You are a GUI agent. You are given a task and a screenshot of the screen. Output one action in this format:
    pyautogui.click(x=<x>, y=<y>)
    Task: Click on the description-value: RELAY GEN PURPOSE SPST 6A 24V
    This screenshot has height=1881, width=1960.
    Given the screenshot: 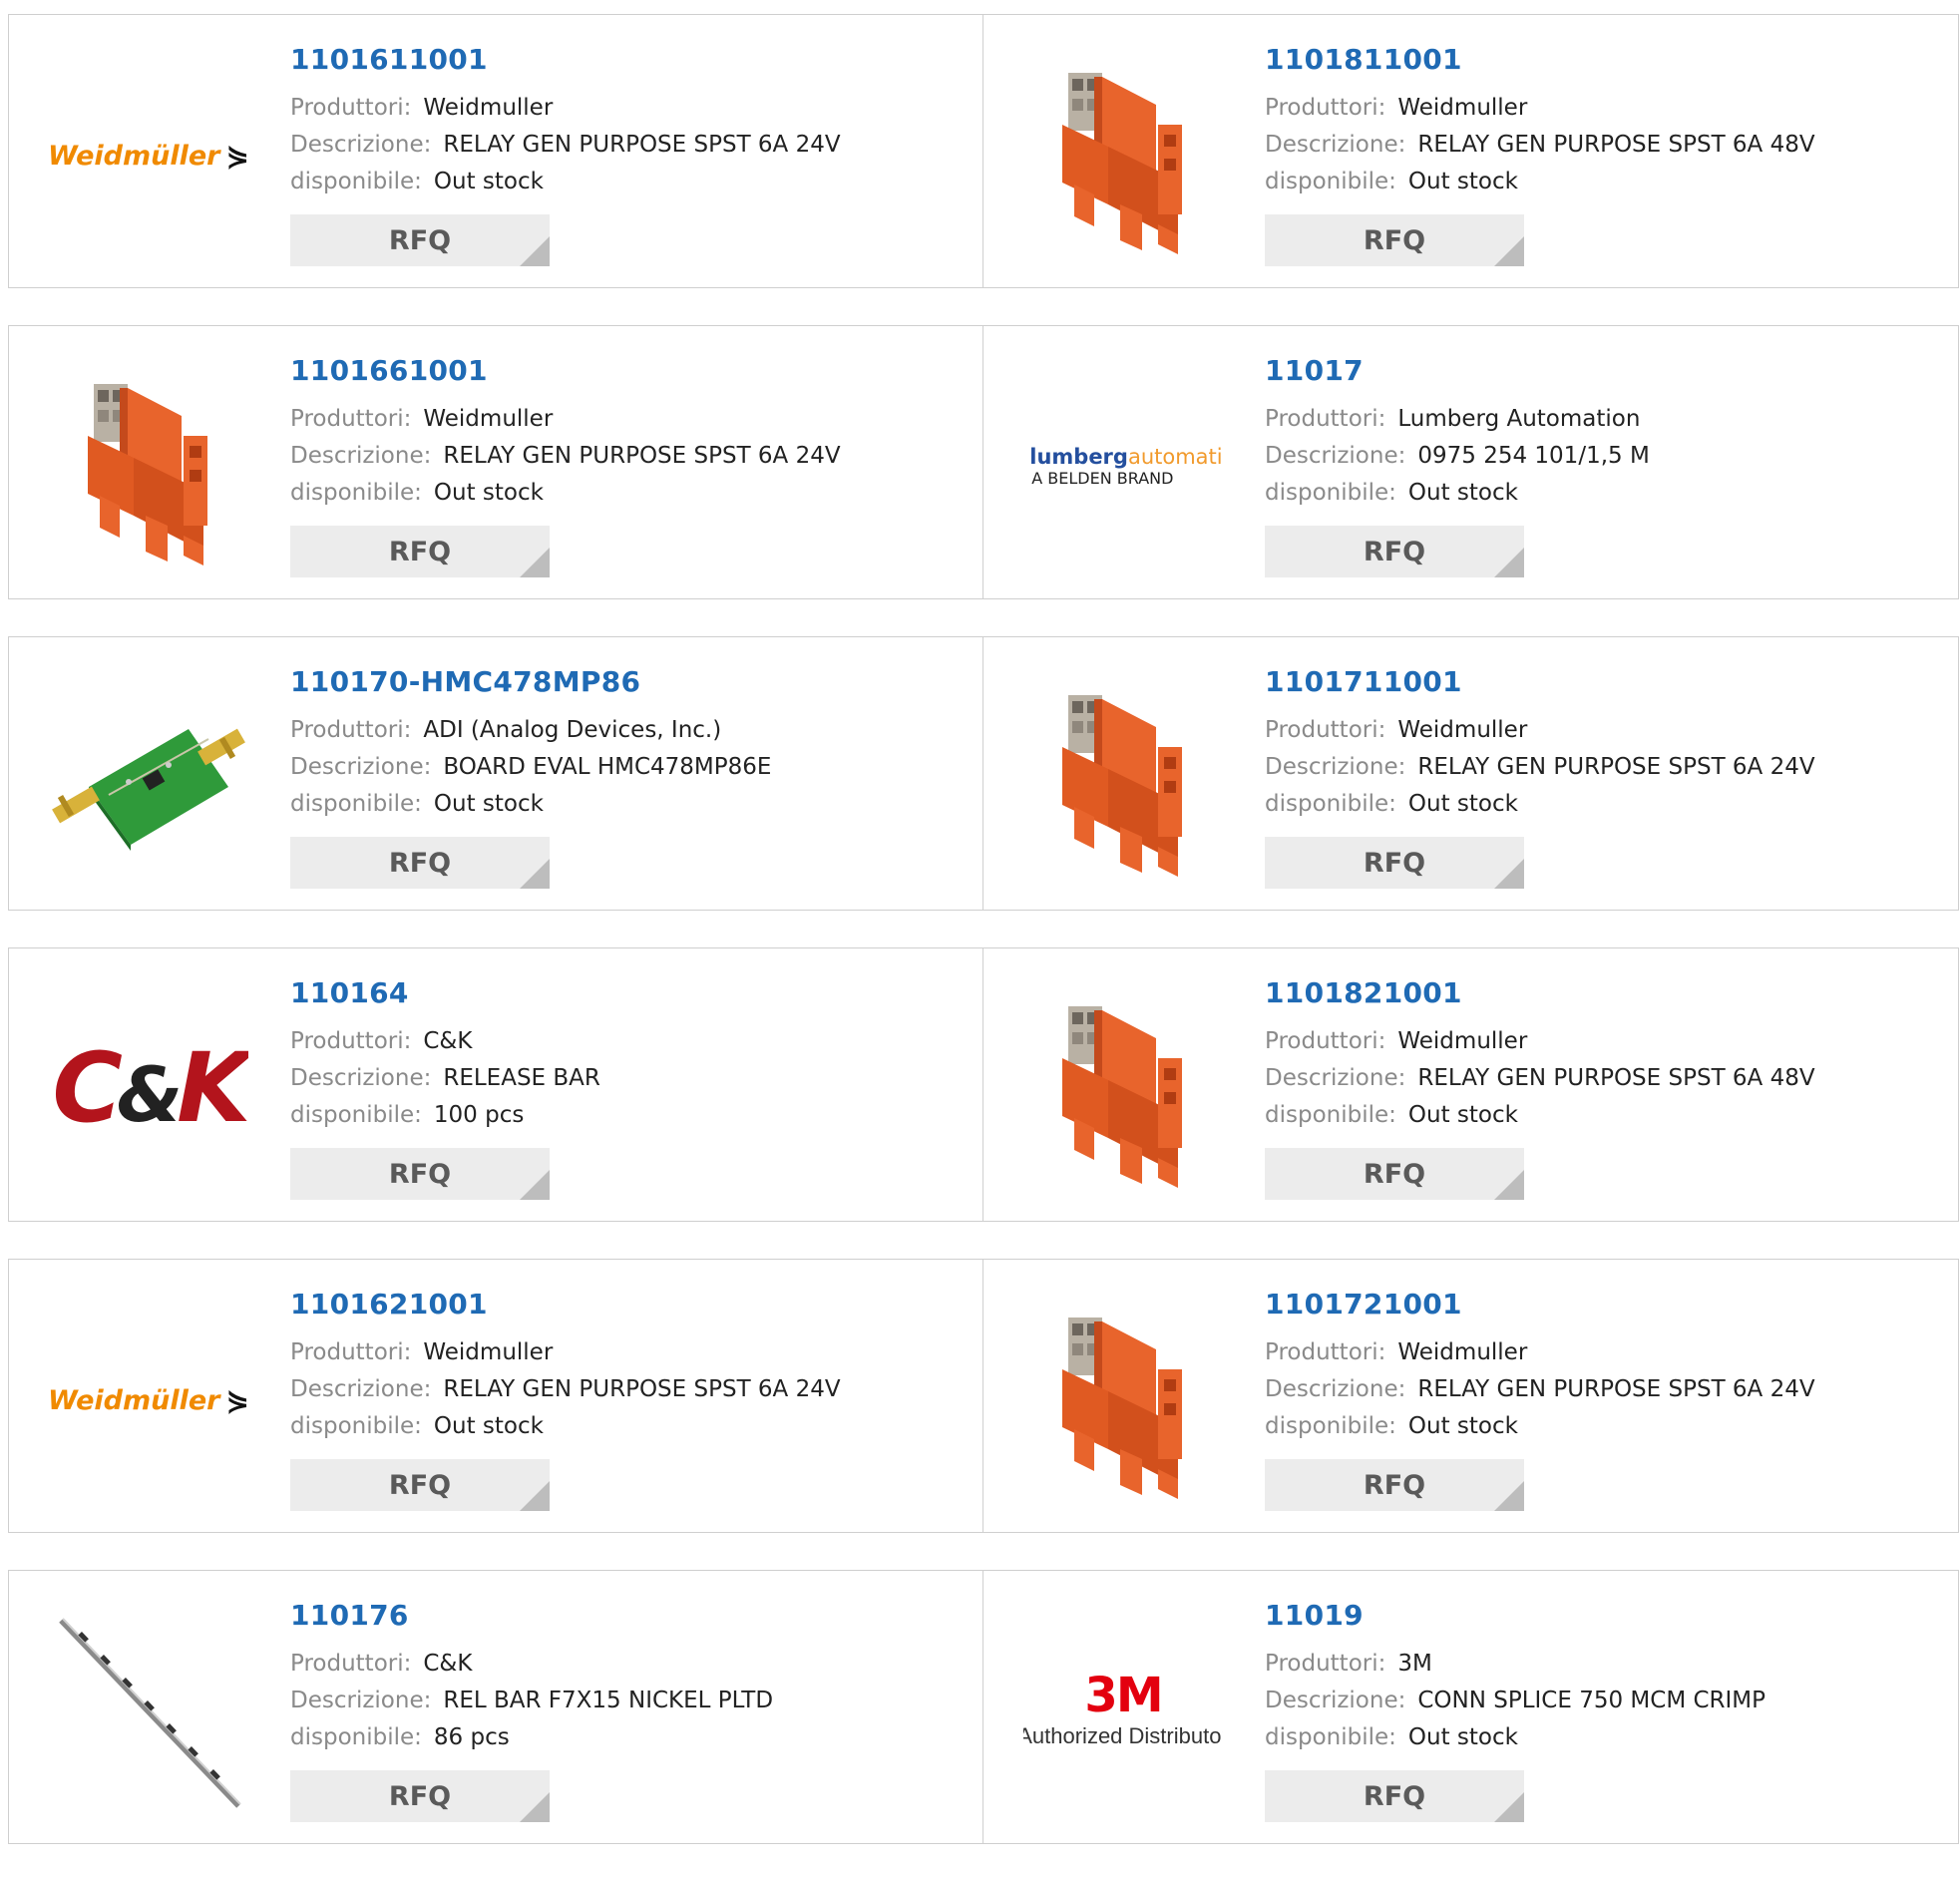 What is the action you would take?
    pyautogui.click(x=1616, y=1389)
    